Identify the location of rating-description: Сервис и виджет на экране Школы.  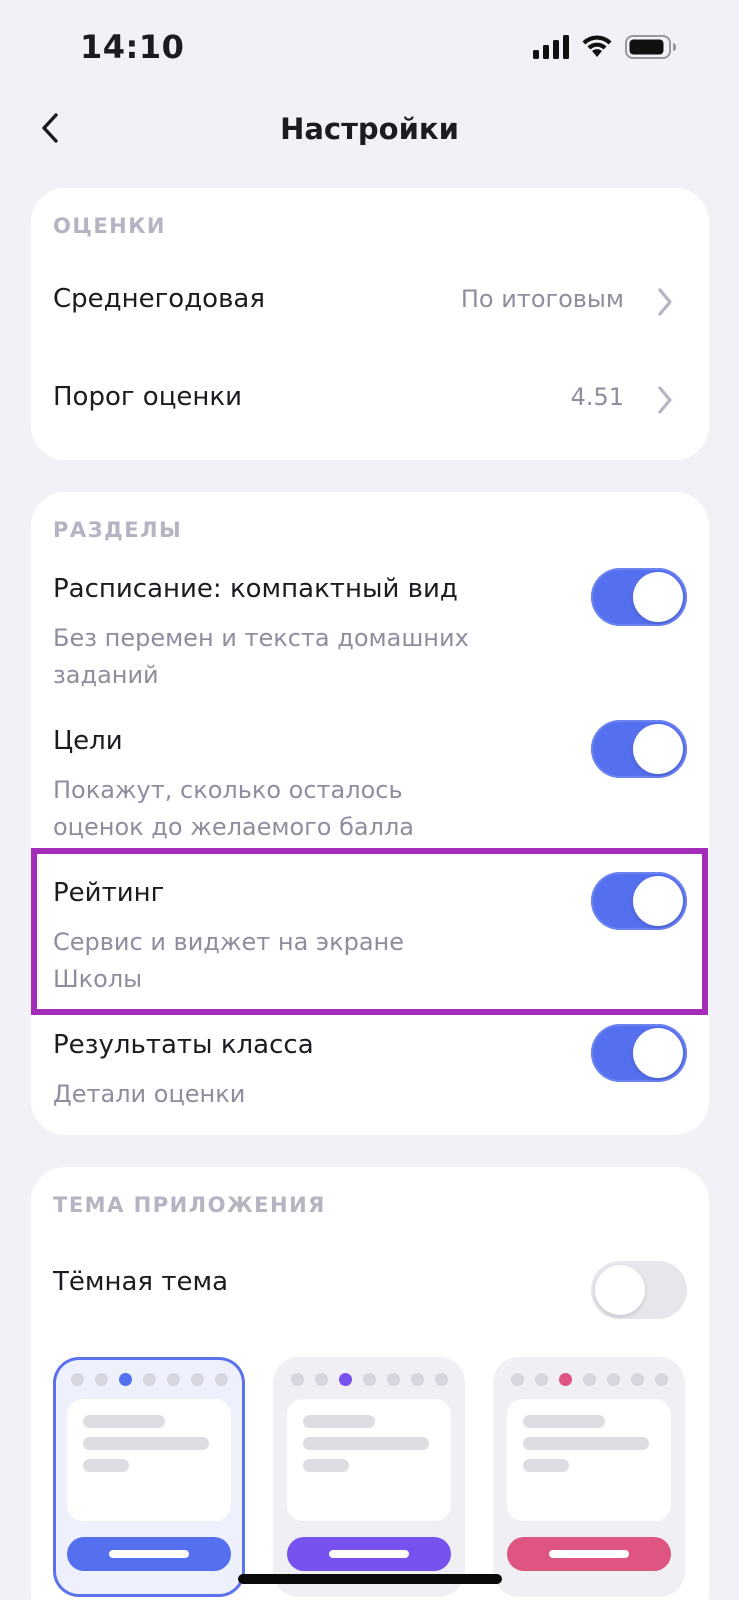
(228, 960).